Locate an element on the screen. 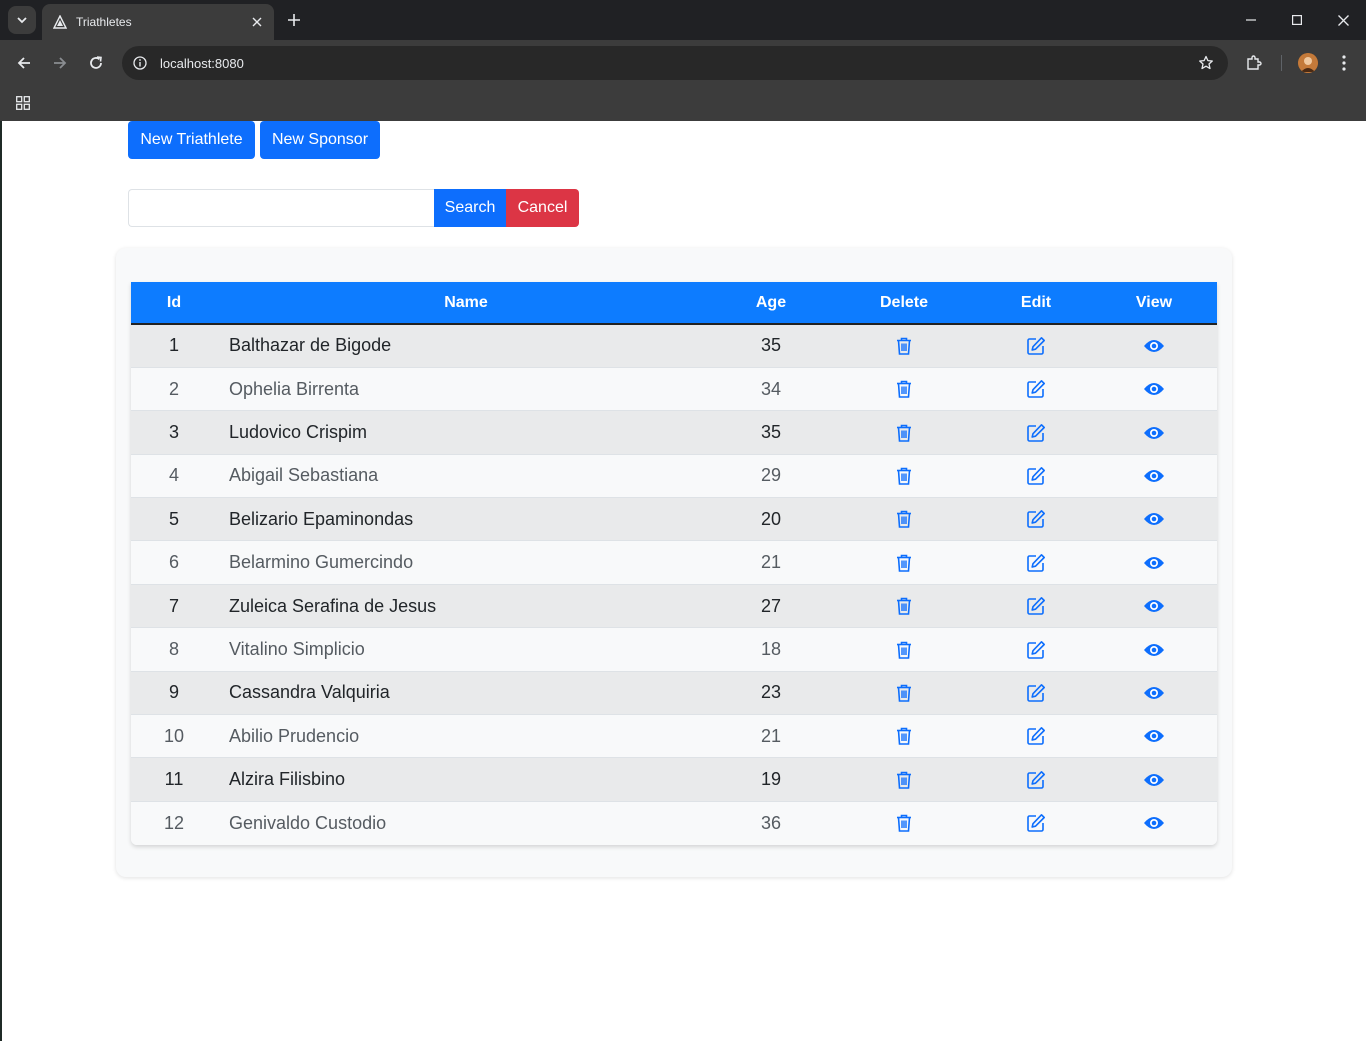 This screenshot has width=1366, height=1041. table-row: 4 Abigail Sebastiana 29 is located at coordinates (674, 475).